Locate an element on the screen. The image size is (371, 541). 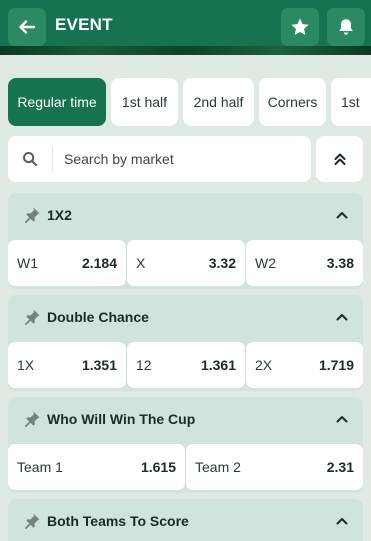
search-icon is located at coordinates (30, 159).